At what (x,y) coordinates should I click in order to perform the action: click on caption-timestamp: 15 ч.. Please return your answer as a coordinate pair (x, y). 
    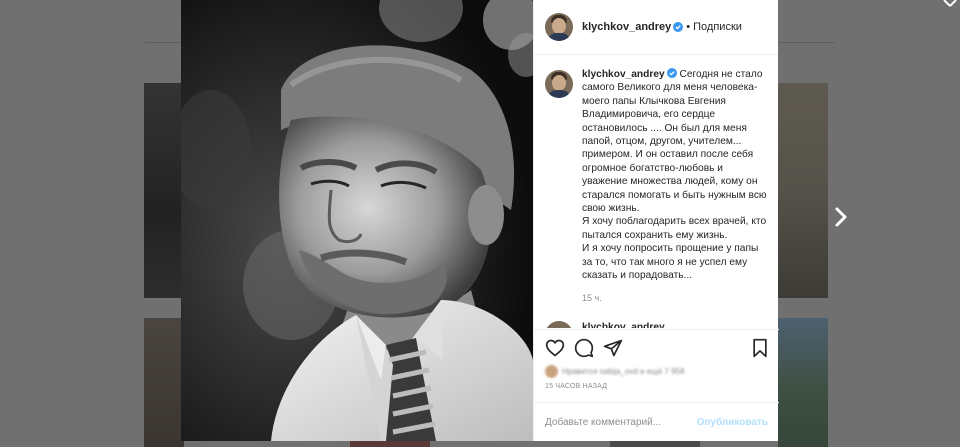
    Looking at the image, I should click on (592, 298).